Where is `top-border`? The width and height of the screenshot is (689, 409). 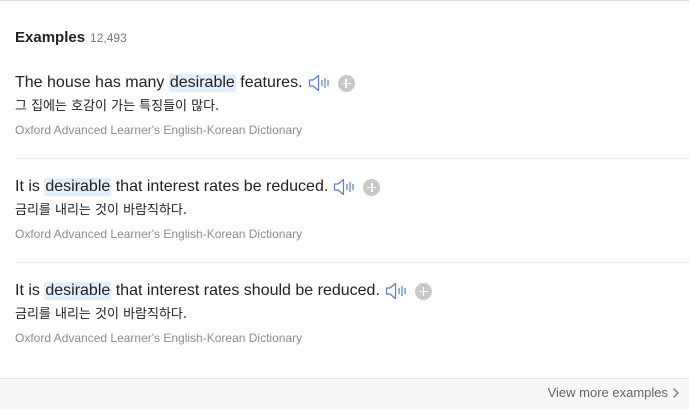 top-border is located at coordinates (344, 0).